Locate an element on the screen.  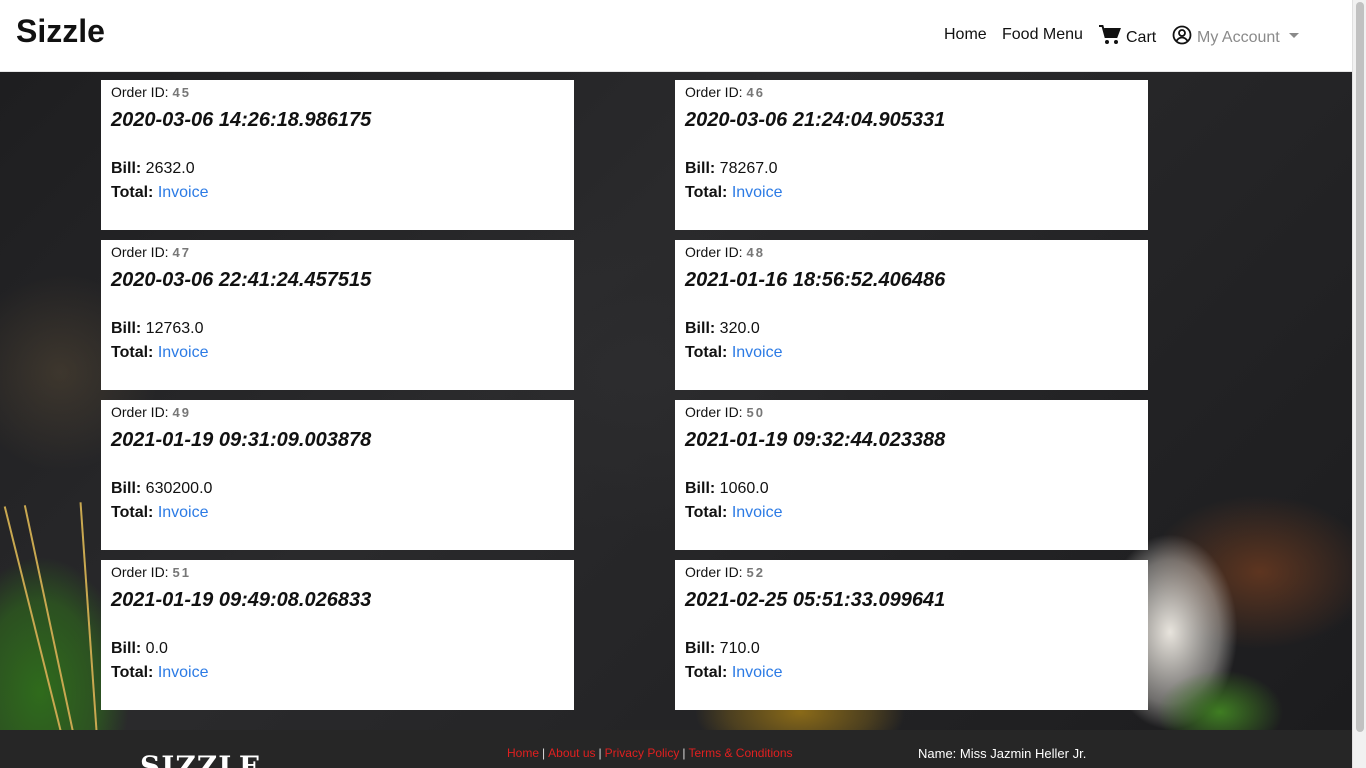
nav-cart-link: Cart is located at coordinates (1127, 36).